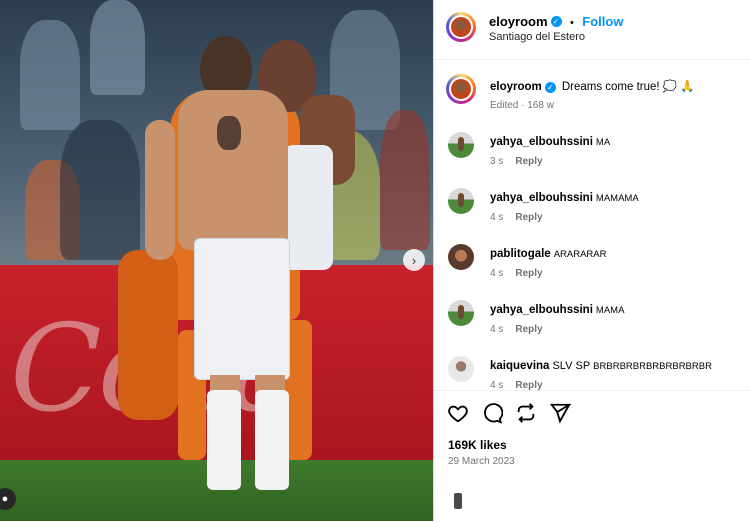 The height and width of the screenshot is (522, 750). Describe the element at coordinates (516, 87) in the screenshot. I see `caption-username: eloyroom` at that location.